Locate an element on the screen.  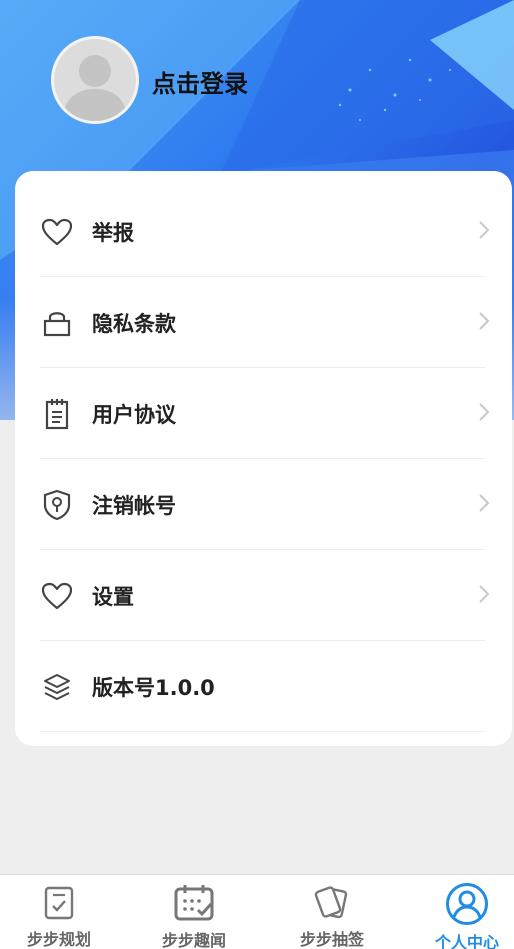
shield-key-icon is located at coordinates (57, 505).